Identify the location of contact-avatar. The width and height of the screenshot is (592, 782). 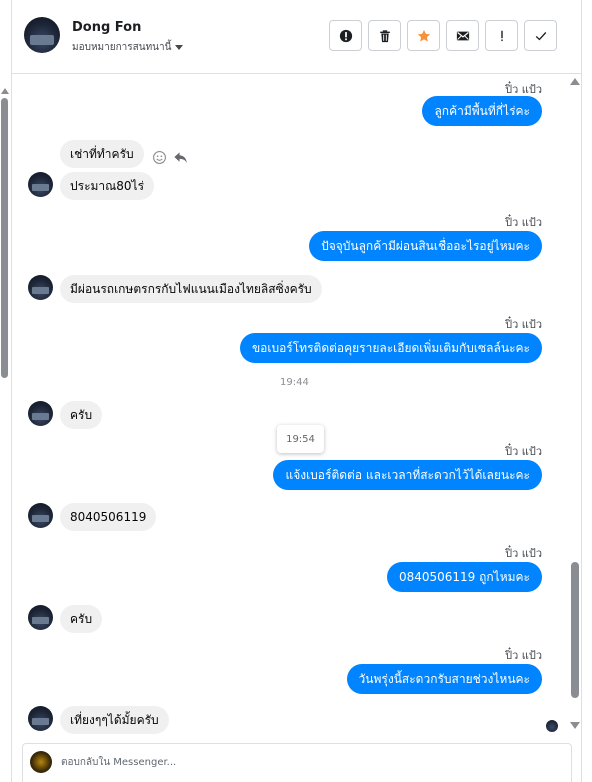
(42, 35).